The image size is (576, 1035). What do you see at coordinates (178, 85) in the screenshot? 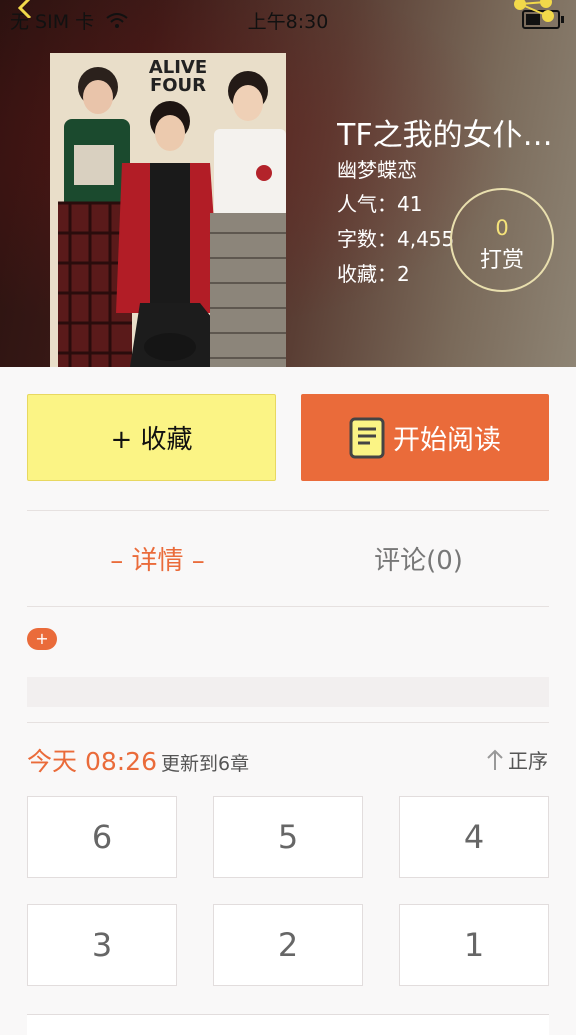
I see `cover-logo-line2: FOUR` at bounding box center [178, 85].